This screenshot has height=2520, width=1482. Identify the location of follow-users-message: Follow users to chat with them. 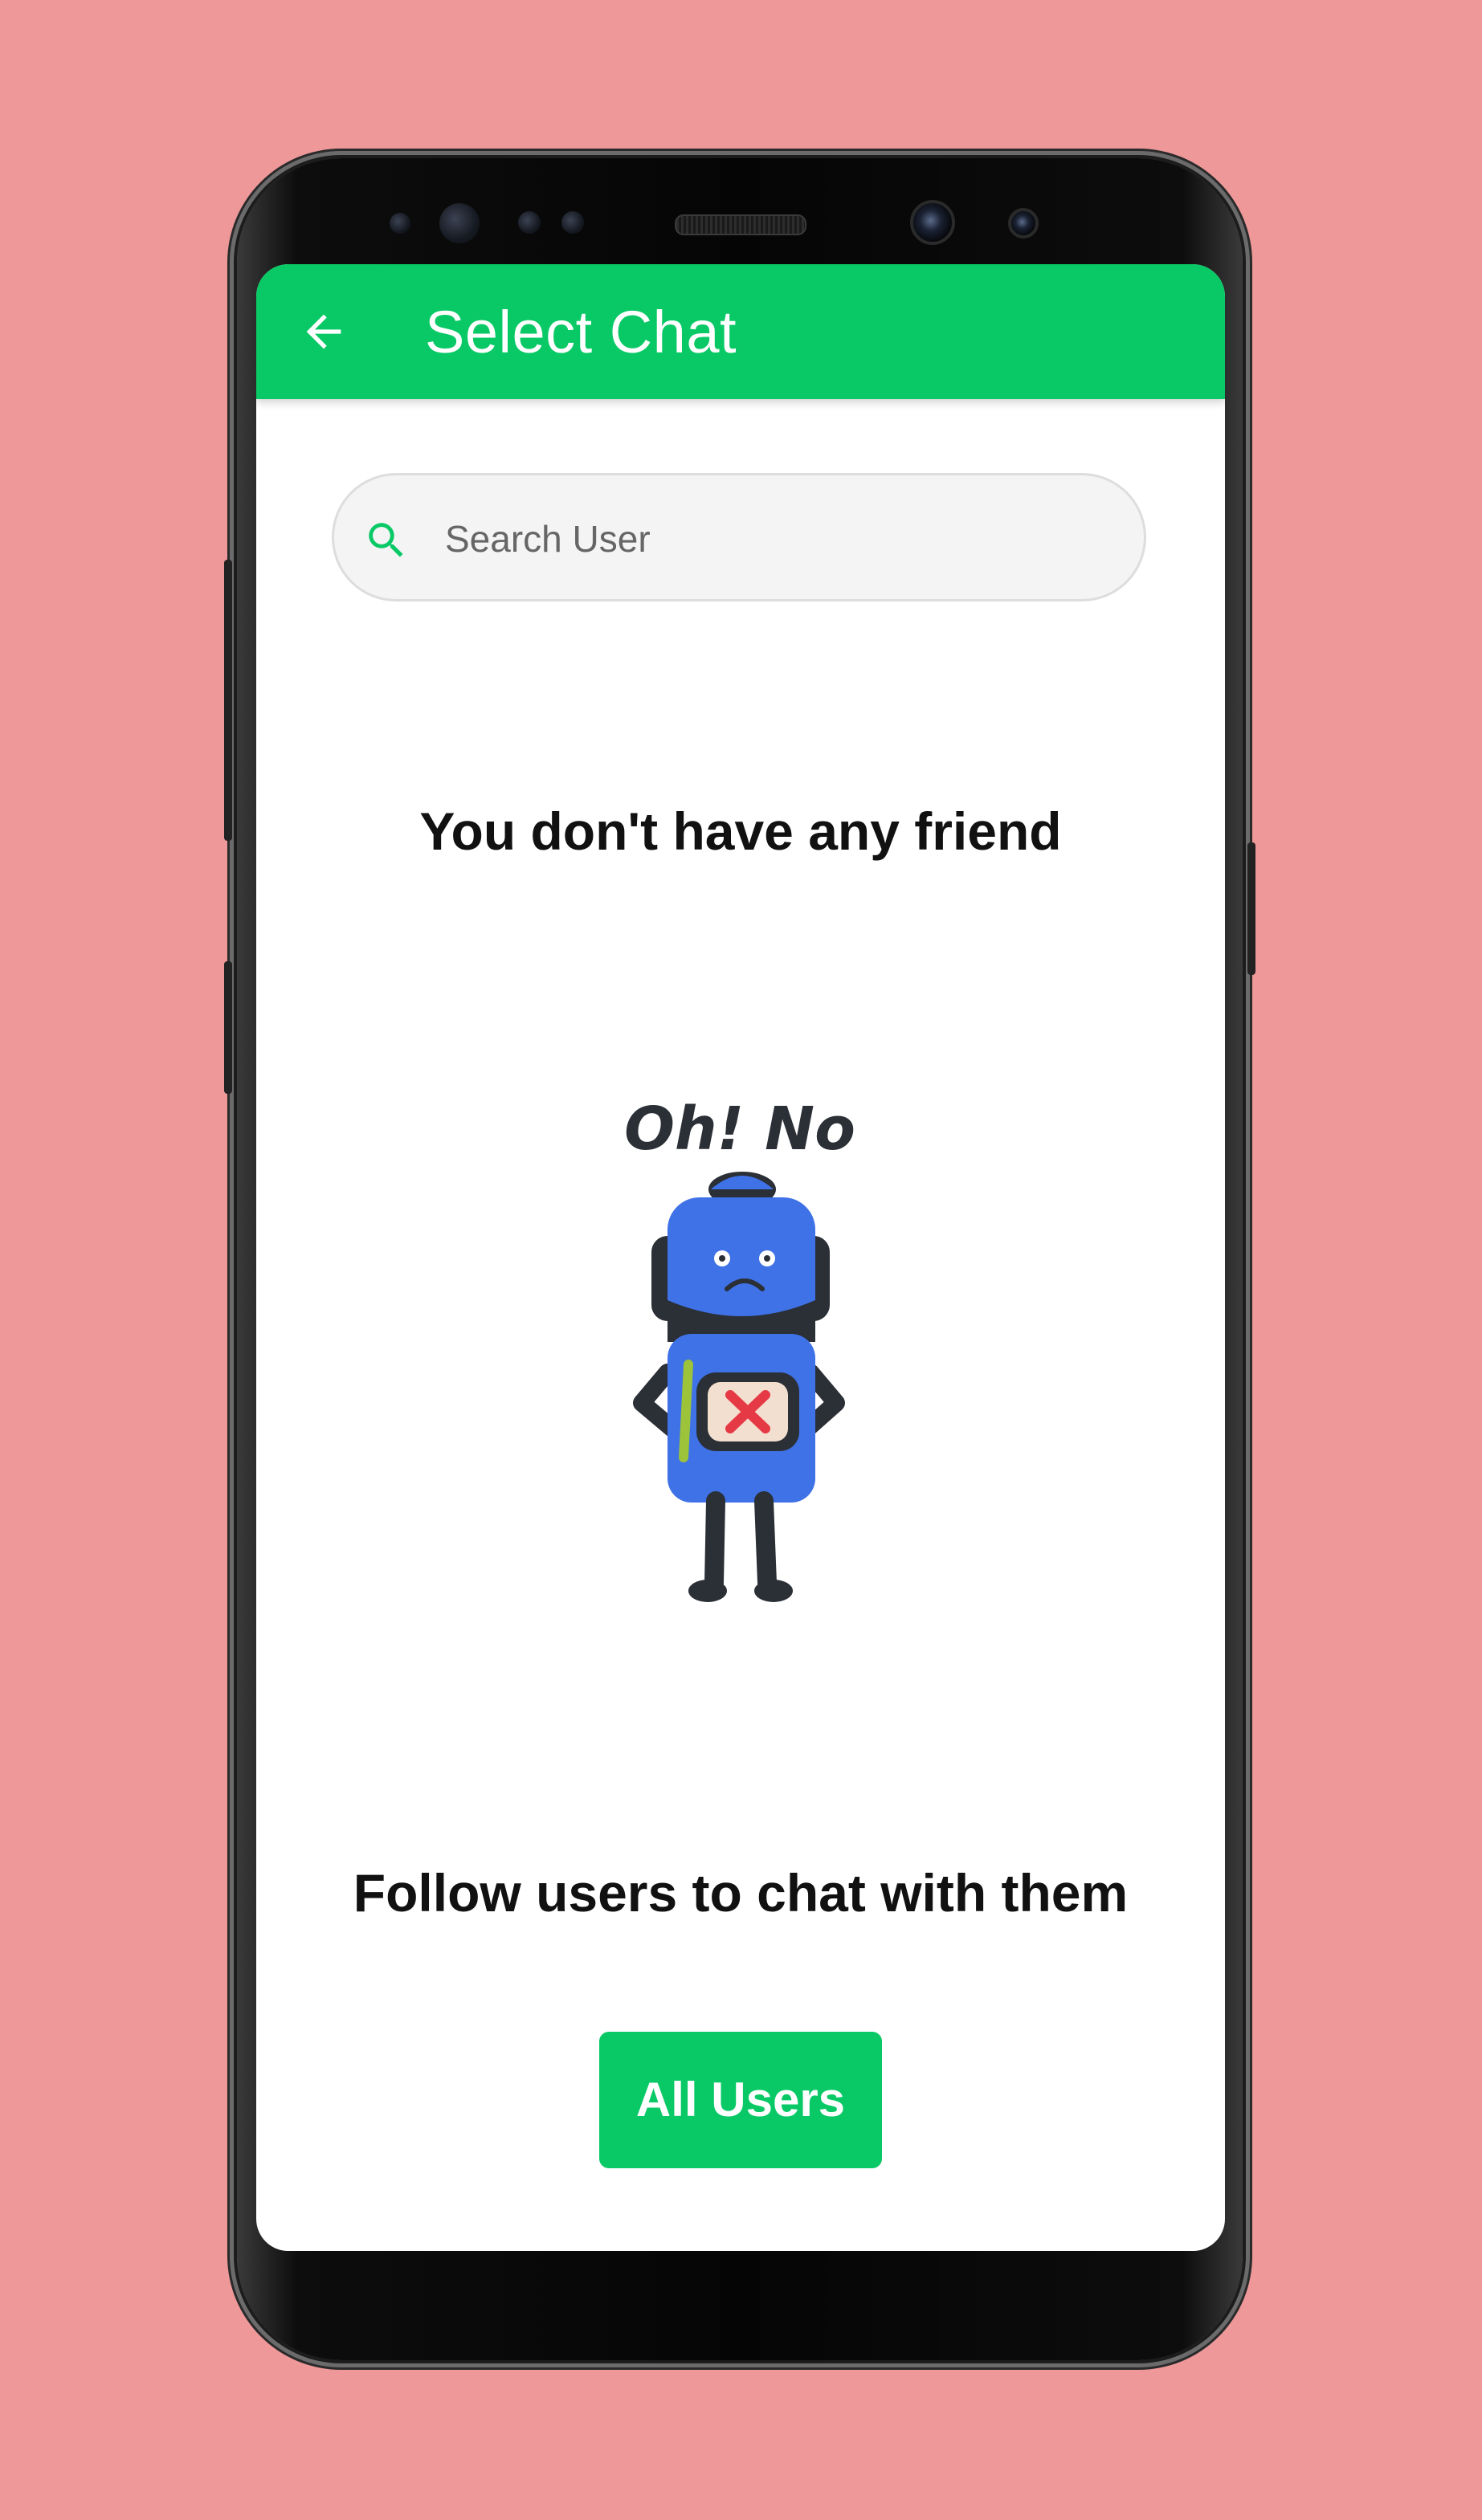
(741, 1893).